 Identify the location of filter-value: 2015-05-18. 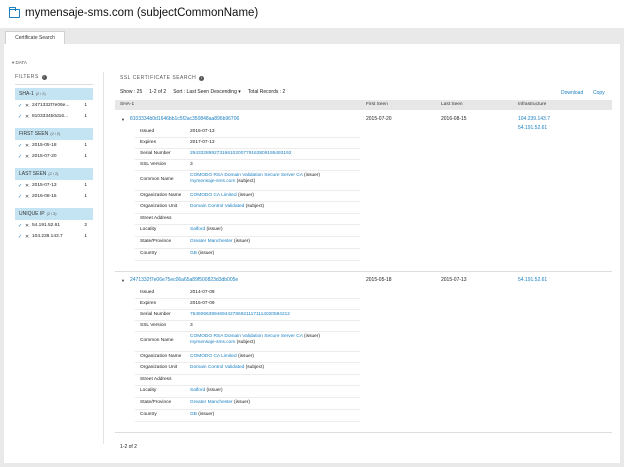
(56, 145).